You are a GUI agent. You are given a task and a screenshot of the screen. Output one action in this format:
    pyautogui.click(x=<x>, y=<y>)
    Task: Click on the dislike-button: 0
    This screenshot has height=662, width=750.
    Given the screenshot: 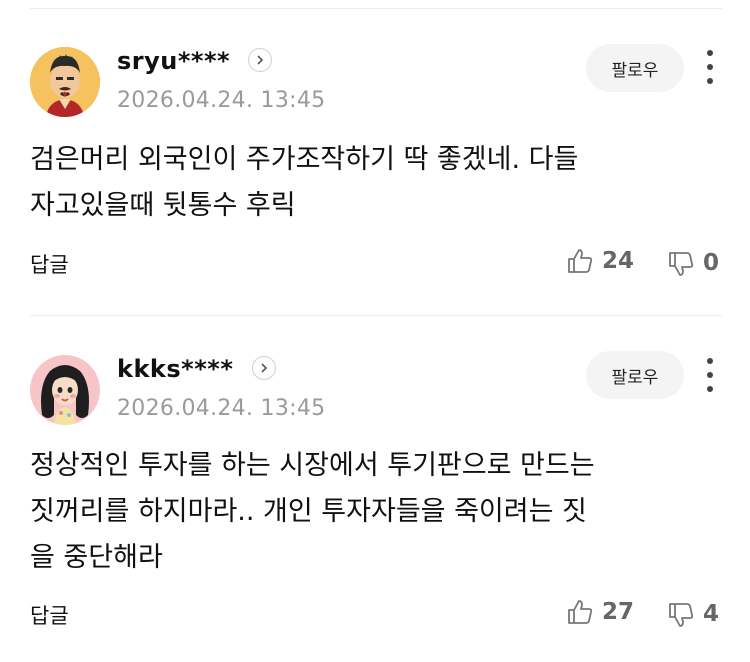 What is the action you would take?
    pyautogui.click(x=693, y=263)
    